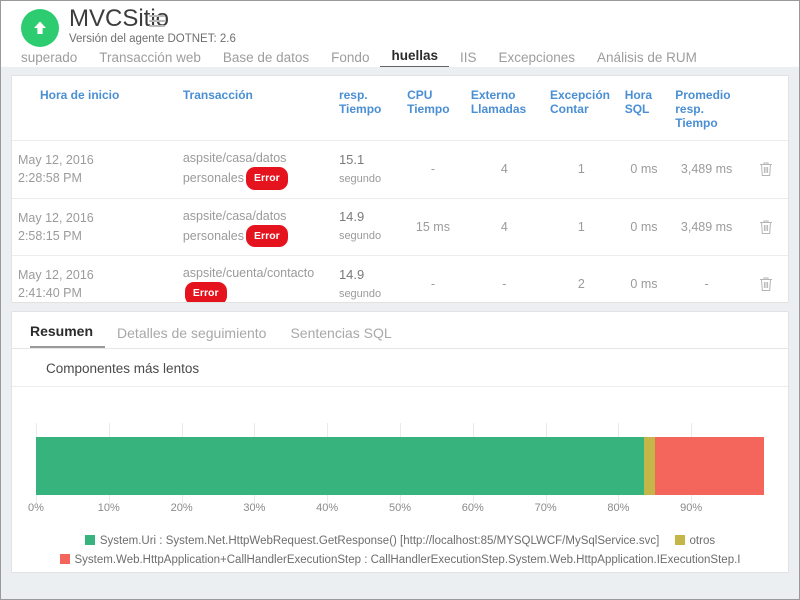  I want to click on header-line: Externo, so click(493, 95).